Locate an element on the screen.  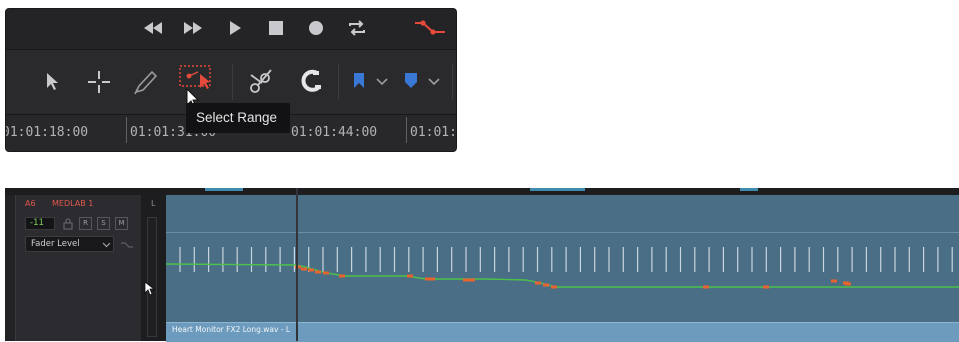
range-tool-icon is located at coordinates (99, 82).